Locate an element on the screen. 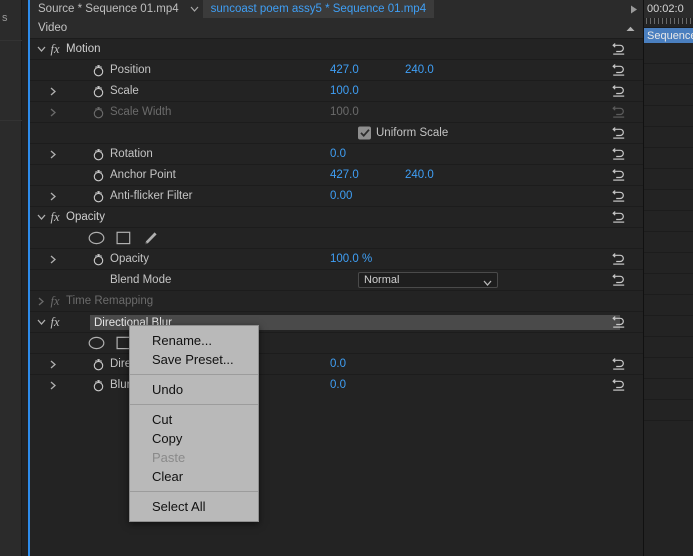  disclosure-toggle-rotation is located at coordinates (53, 154).